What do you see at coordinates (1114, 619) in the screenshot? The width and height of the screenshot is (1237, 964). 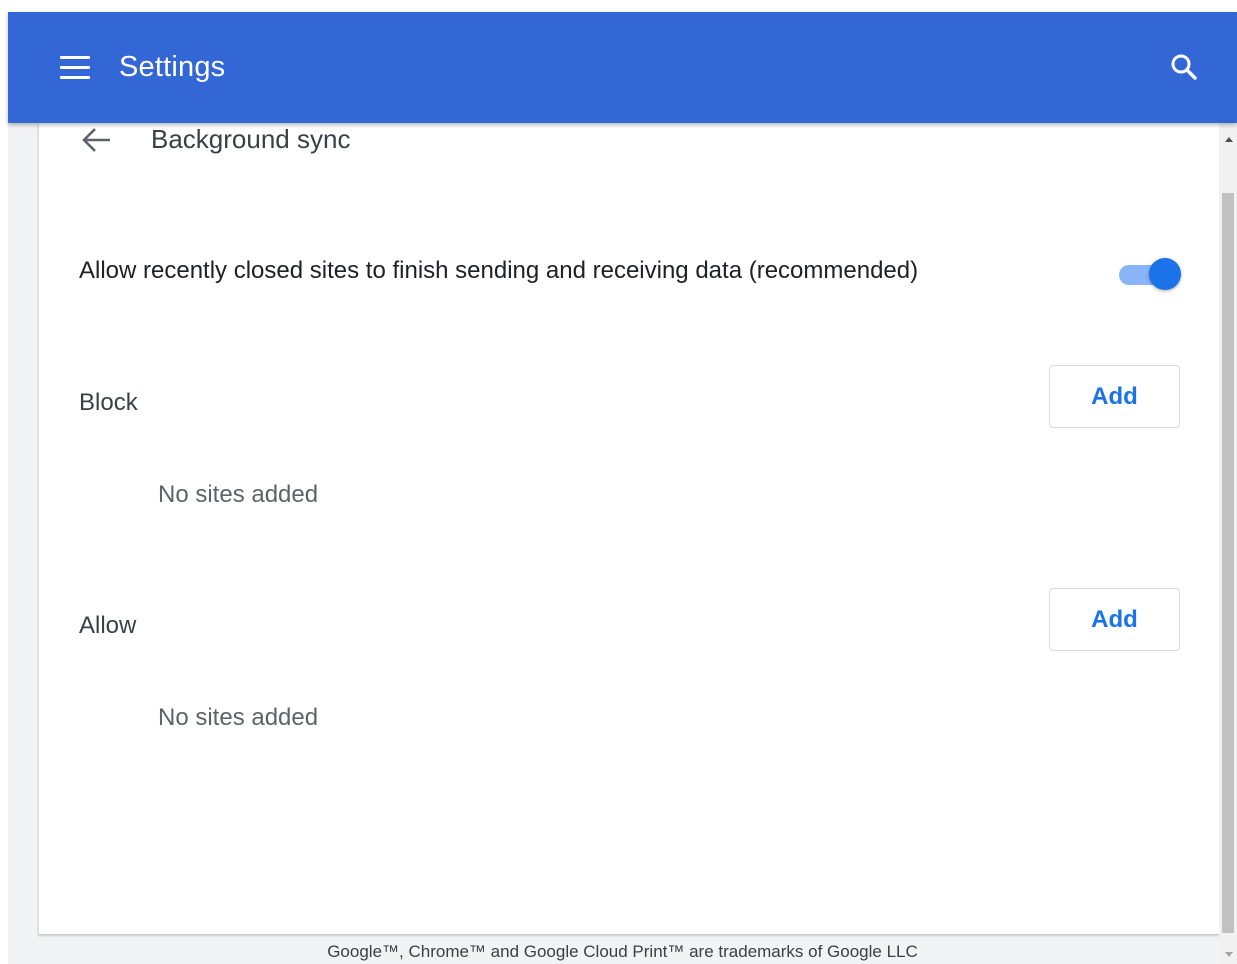 I see `add-allow-site-button: Add` at bounding box center [1114, 619].